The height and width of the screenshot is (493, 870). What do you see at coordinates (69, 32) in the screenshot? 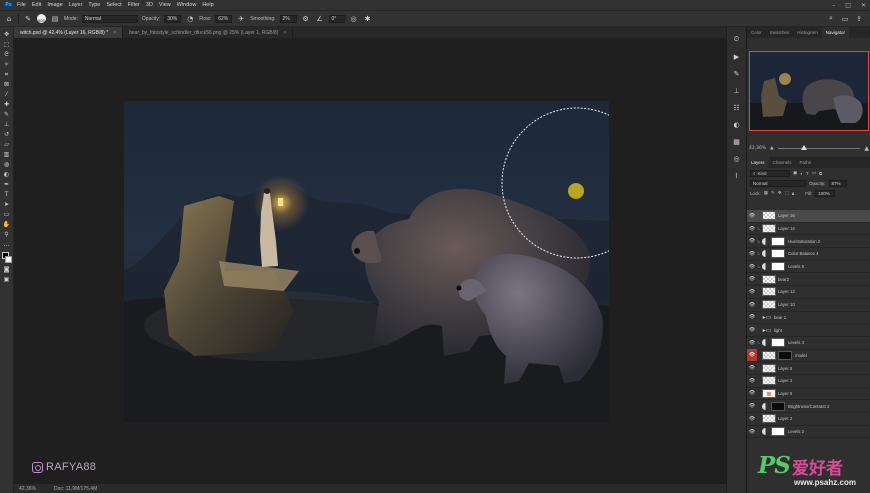
I see `tab-witch-psd: witch.psd @ 42,4% (Layer 16, RGB/8) * ×` at bounding box center [69, 32].